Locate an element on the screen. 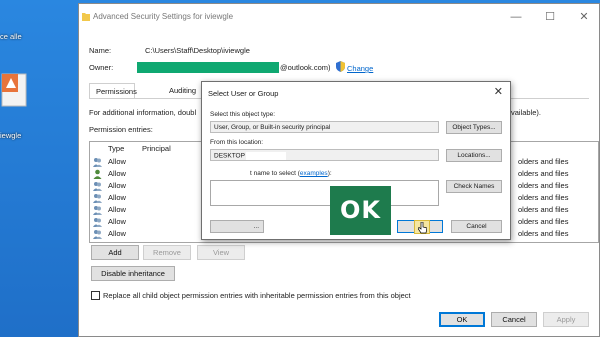 This screenshot has width=600, height=337. add-button: Add is located at coordinates (115, 252).